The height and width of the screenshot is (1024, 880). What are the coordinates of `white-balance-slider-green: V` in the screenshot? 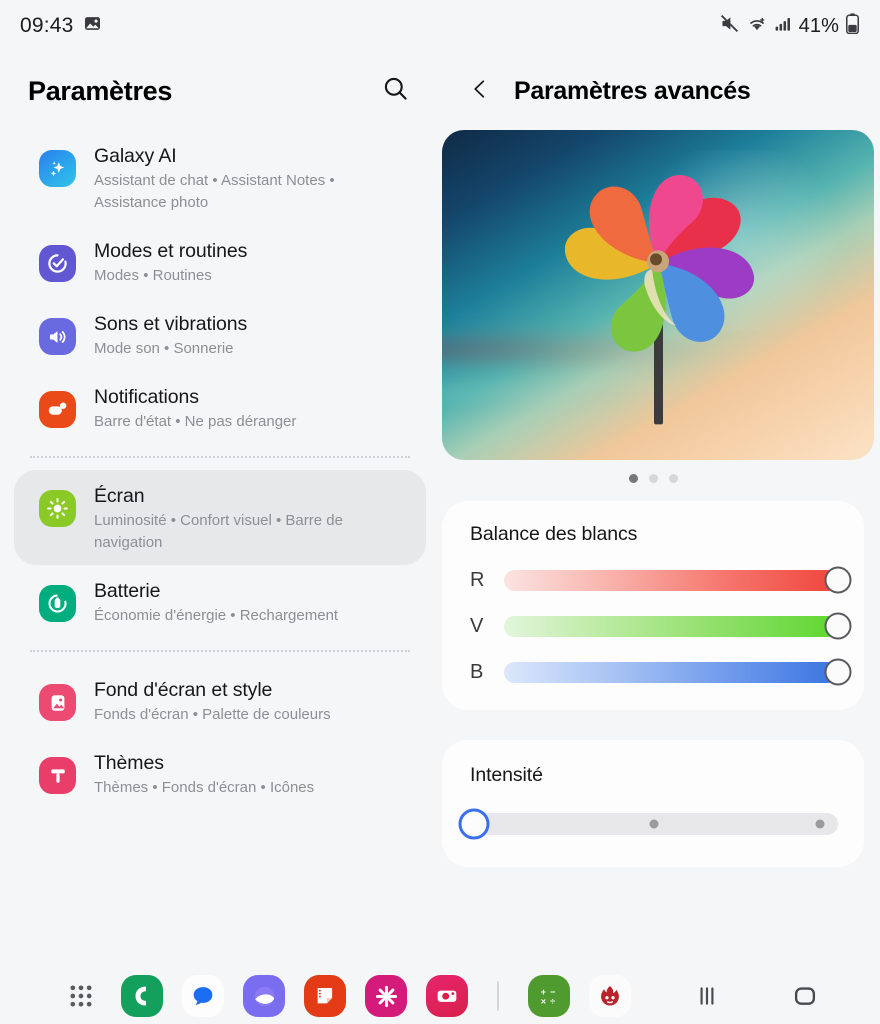 It's located at (661, 626).